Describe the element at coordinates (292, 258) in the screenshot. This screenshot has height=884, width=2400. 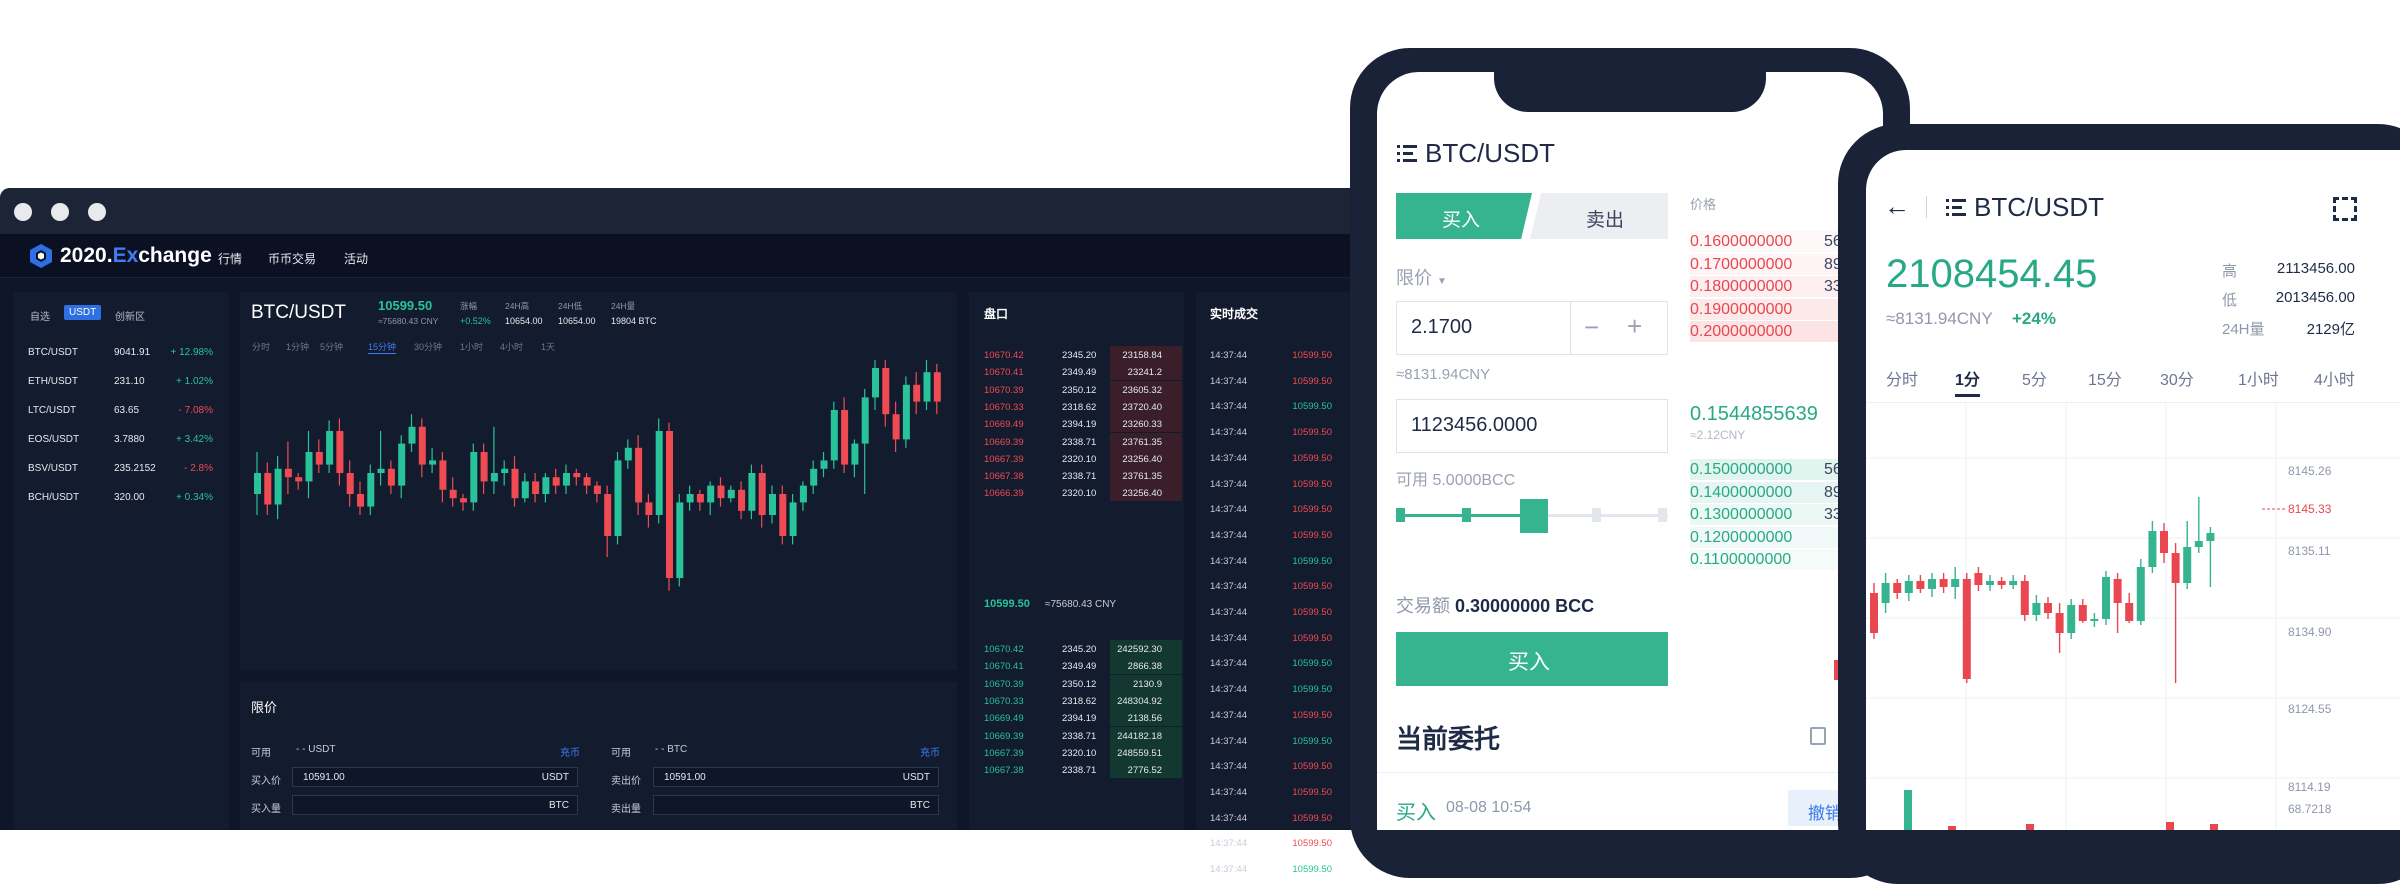
I see `nav-spot-trading: 币币交易` at that location.